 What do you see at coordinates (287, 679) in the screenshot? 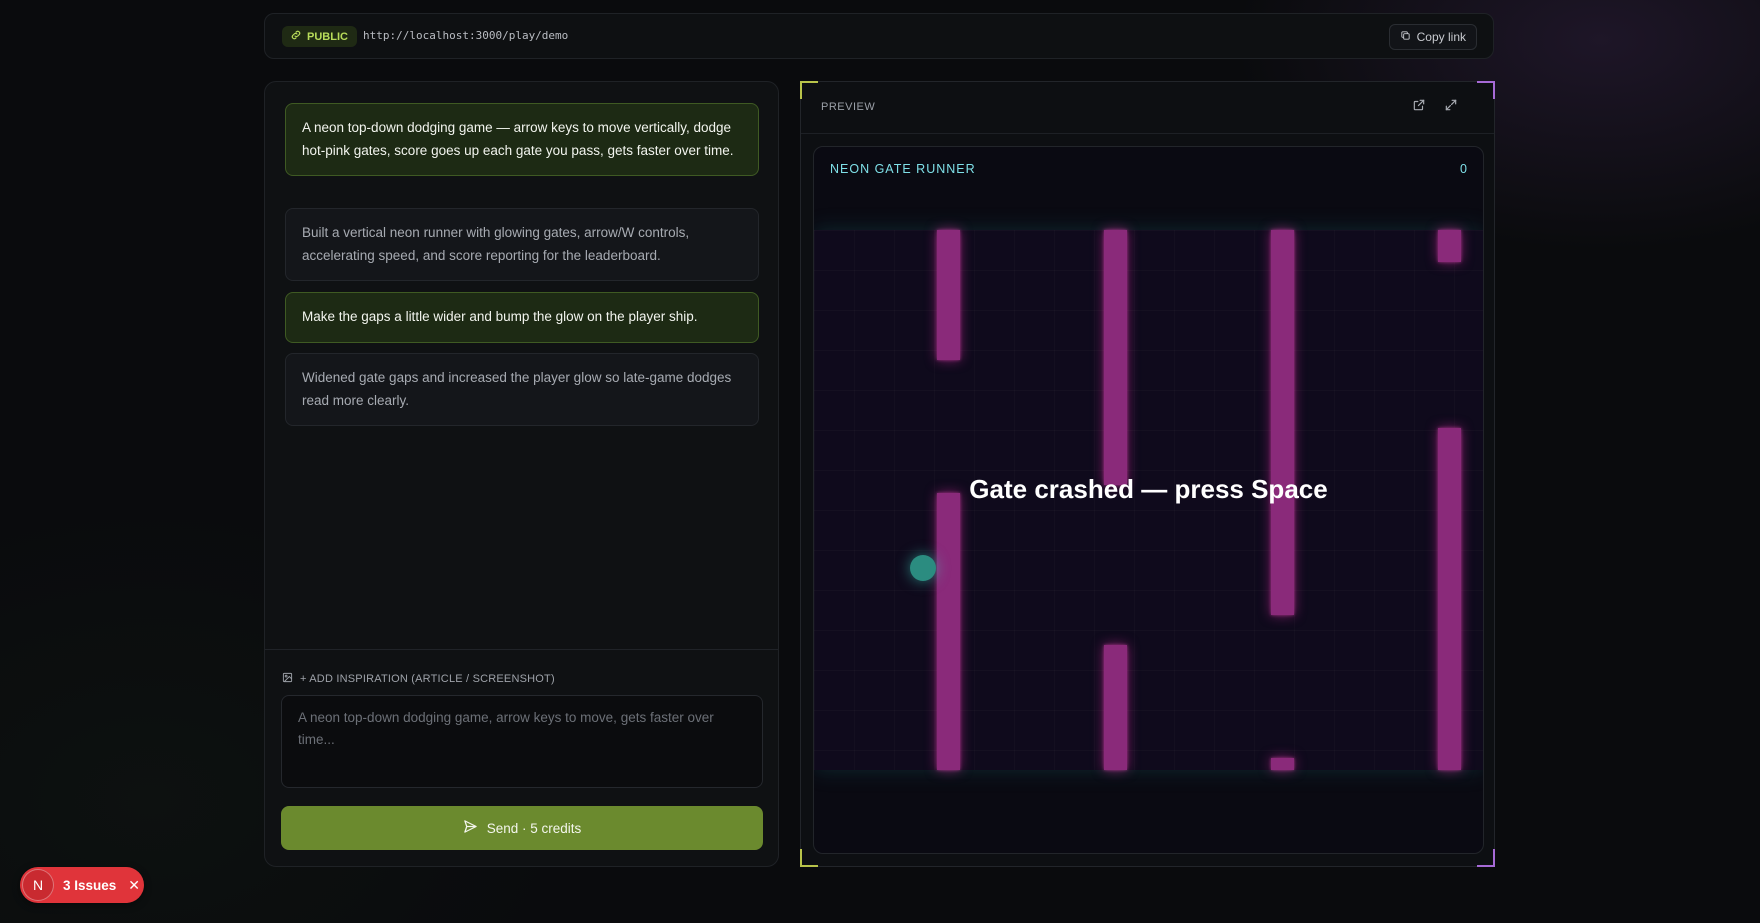
I see `image-icon` at bounding box center [287, 679].